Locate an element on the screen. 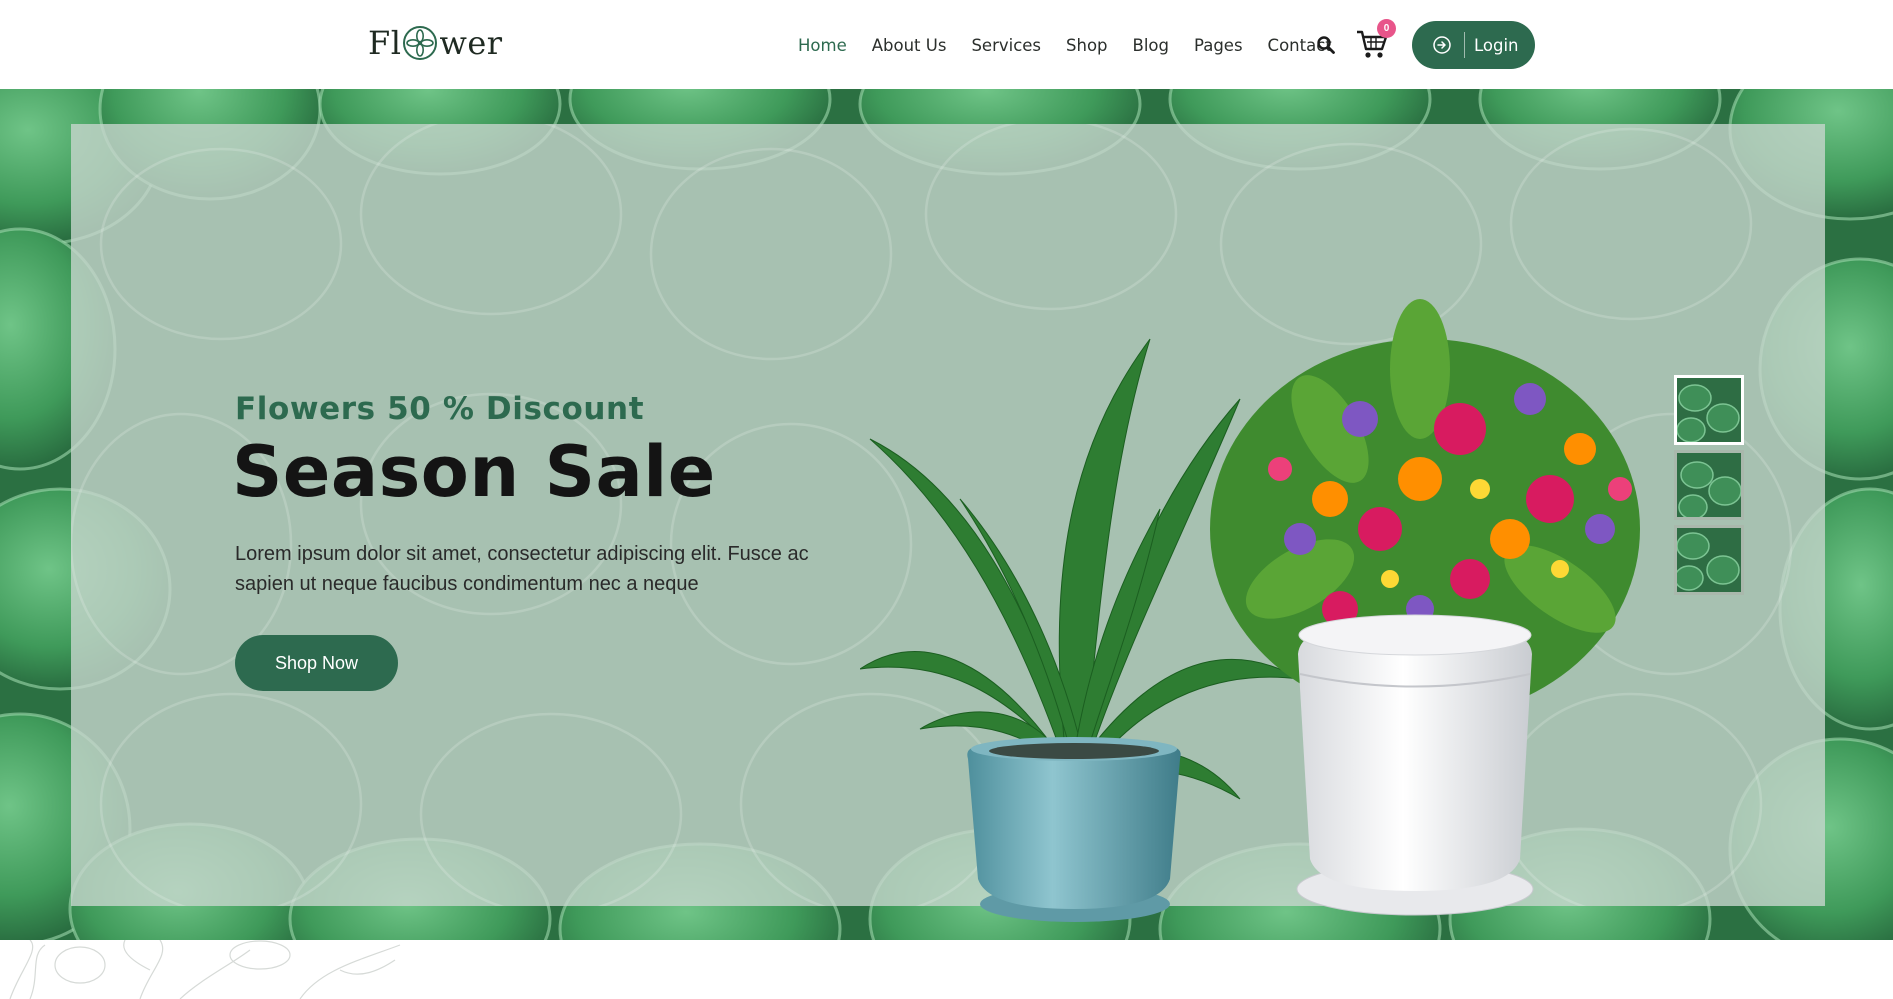 This screenshot has height=999, width=1893. nav-item-blog: Blog is located at coordinates (1151, 45).